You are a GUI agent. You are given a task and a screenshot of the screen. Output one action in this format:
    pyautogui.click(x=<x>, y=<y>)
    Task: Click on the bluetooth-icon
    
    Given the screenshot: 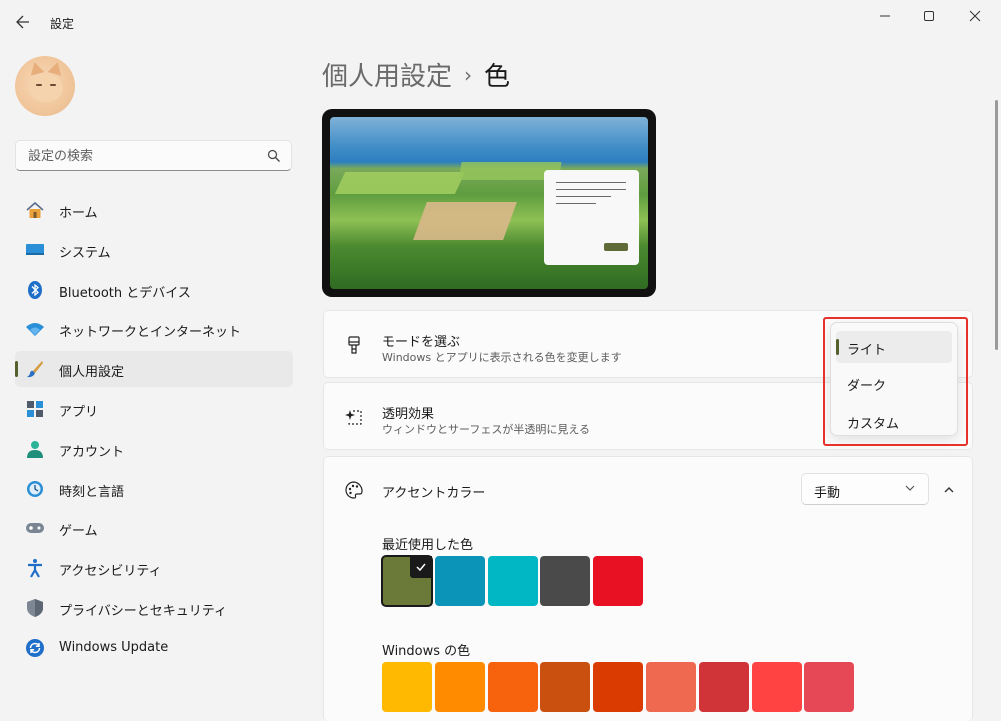 What is the action you would take?
    pyautogui.click(x=35, y=289)
    